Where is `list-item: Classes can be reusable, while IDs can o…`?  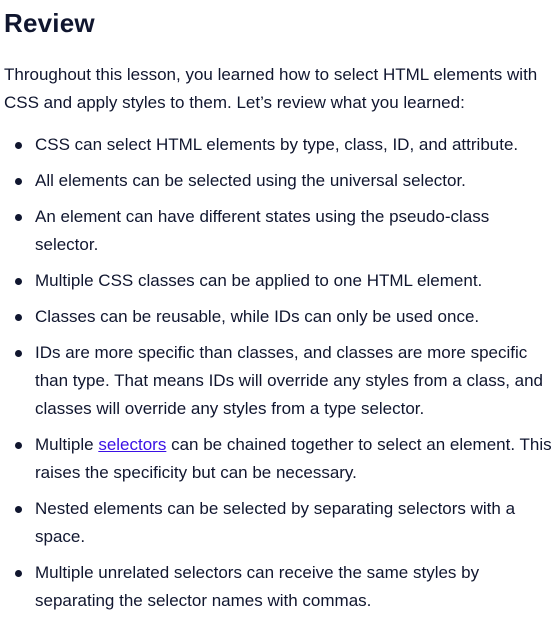
list-item: Classes can be reusable, while IDs can o… is located at coordinates (279, 317).